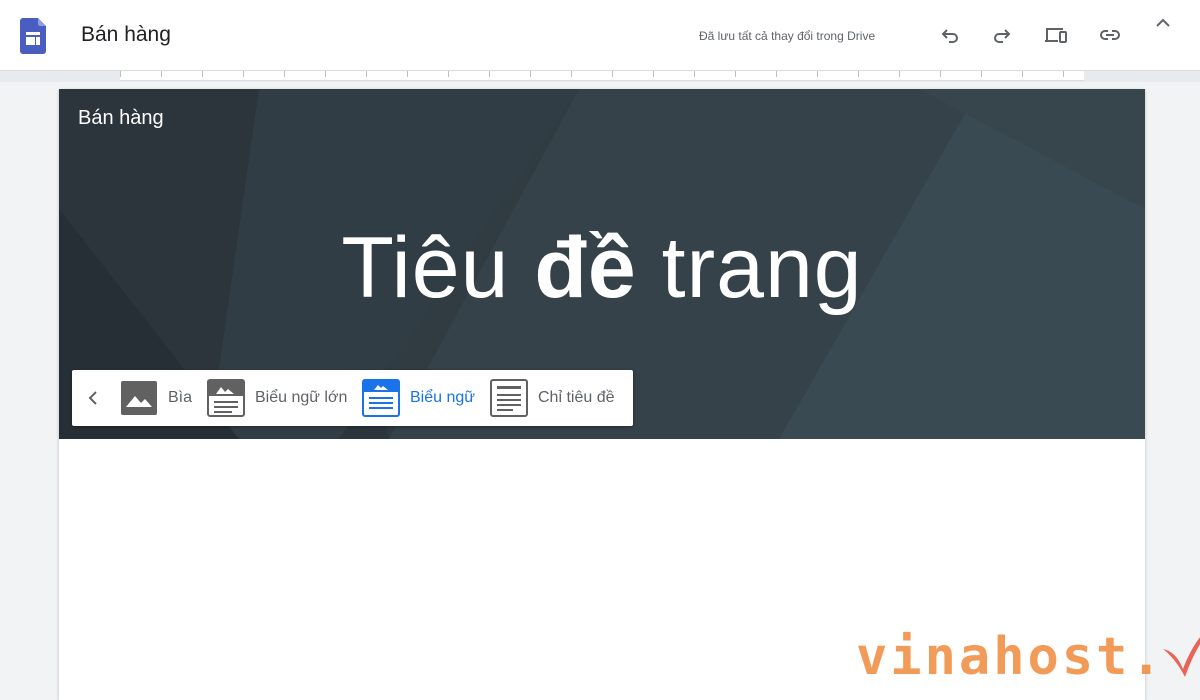 This screenshot has height=700, width=1200. Describe the element at coordinates (438, 268) in the screenshot. I see `page-title-part1: Tiêu` at that location.